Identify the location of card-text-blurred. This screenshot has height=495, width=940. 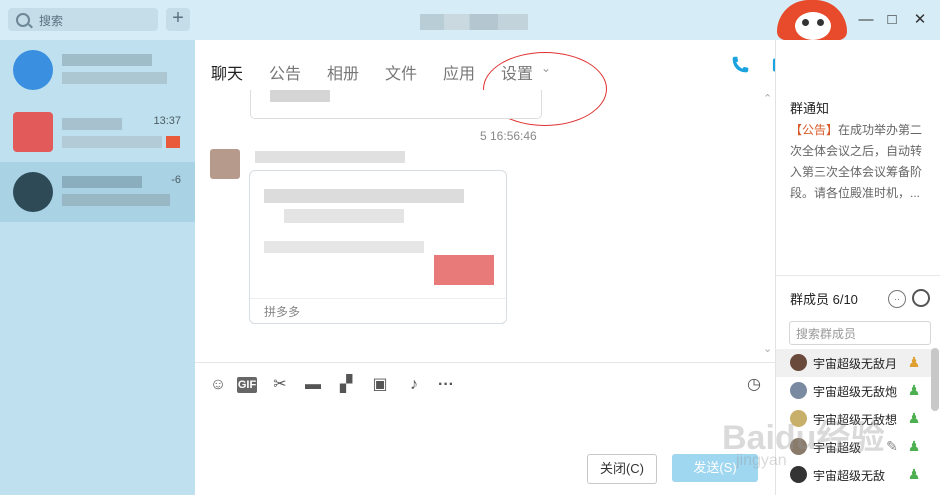
(344, 216).